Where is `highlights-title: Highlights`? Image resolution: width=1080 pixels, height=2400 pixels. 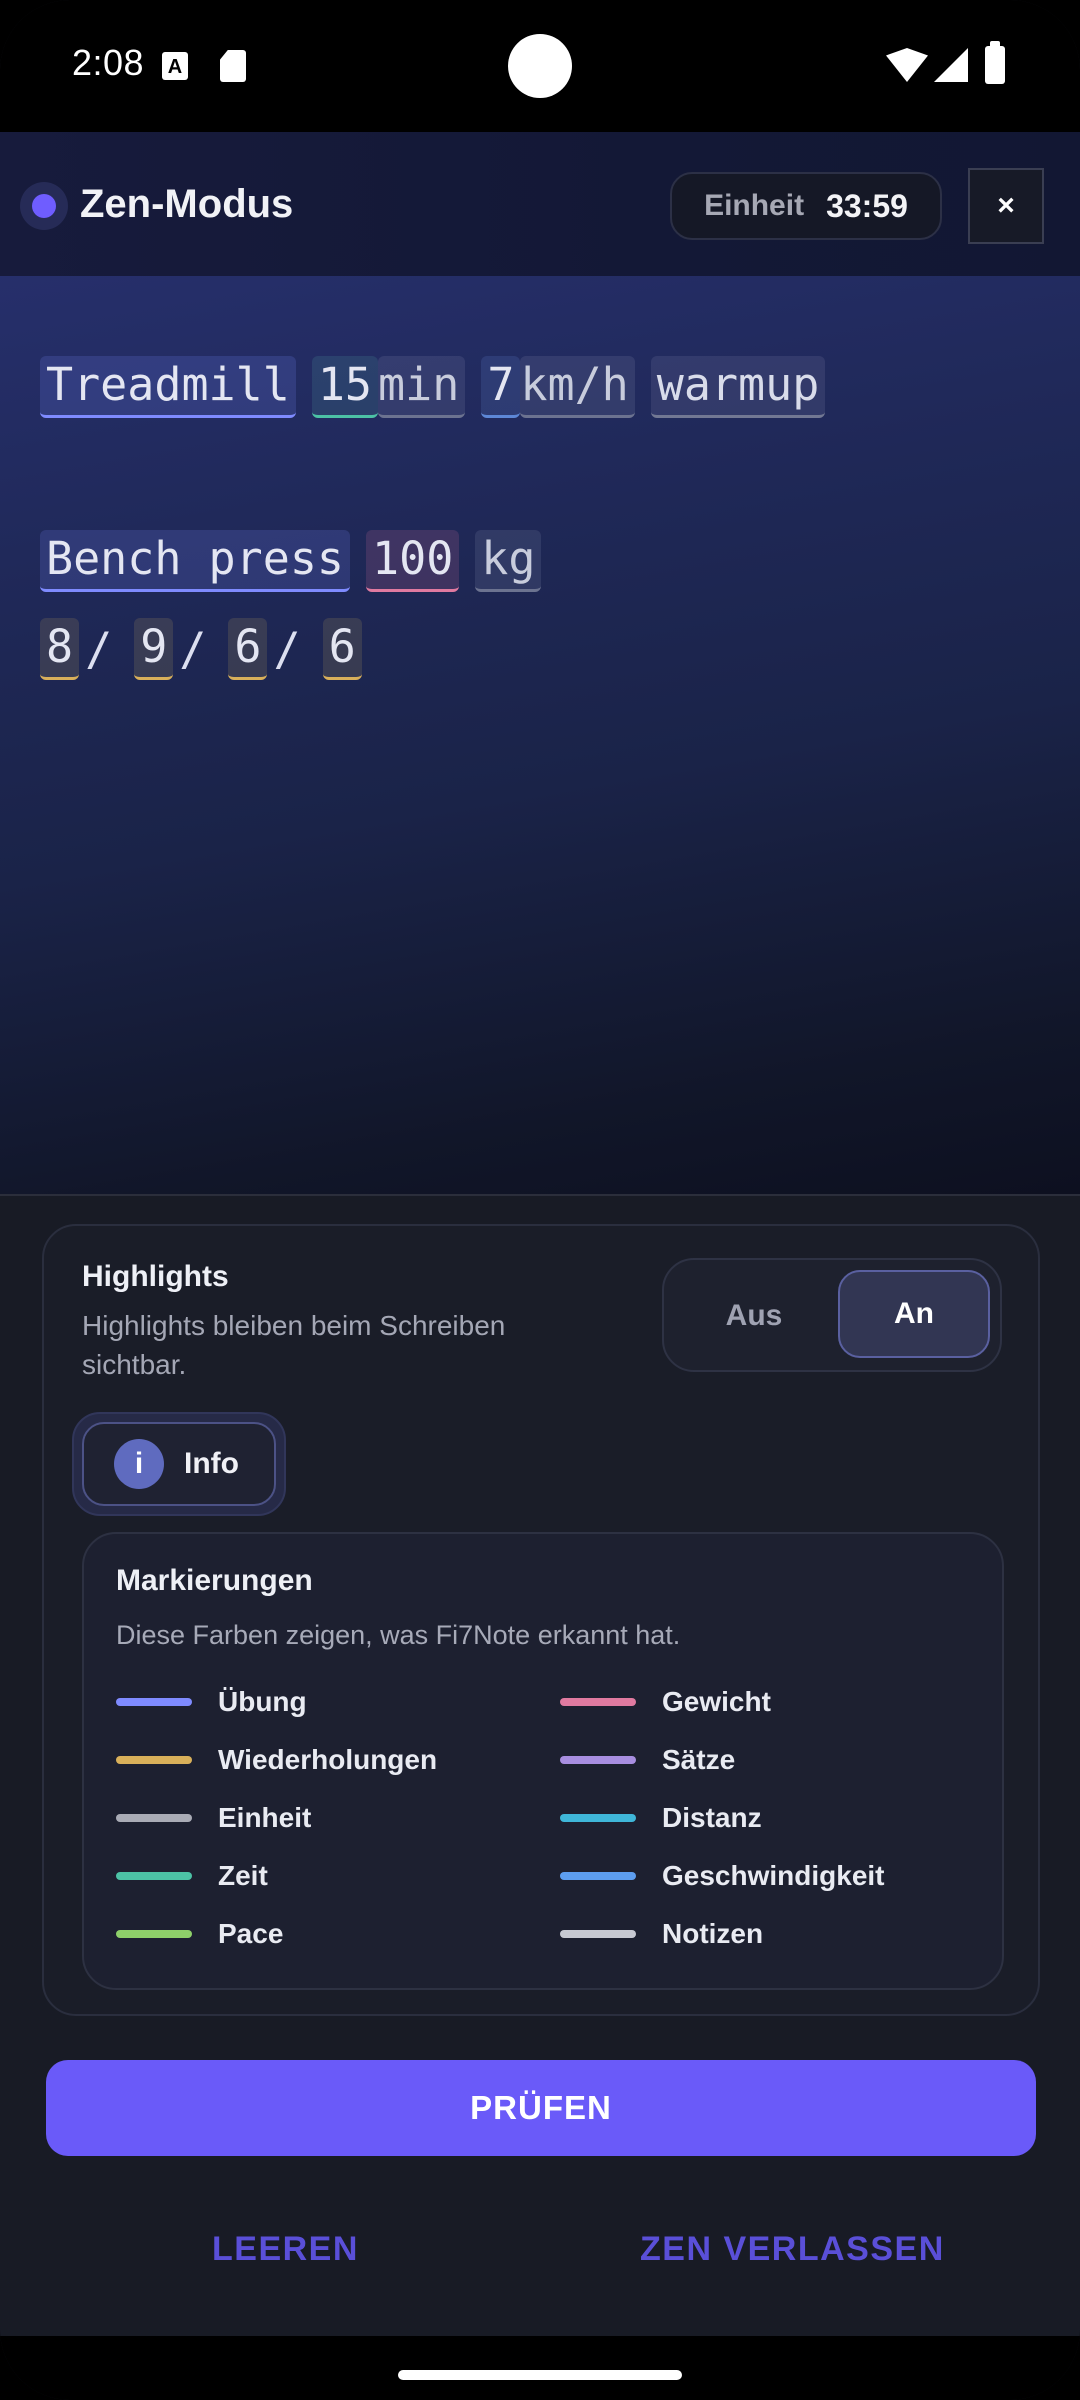 highlights-title: Highlights is located at coordinates (155, 1276).